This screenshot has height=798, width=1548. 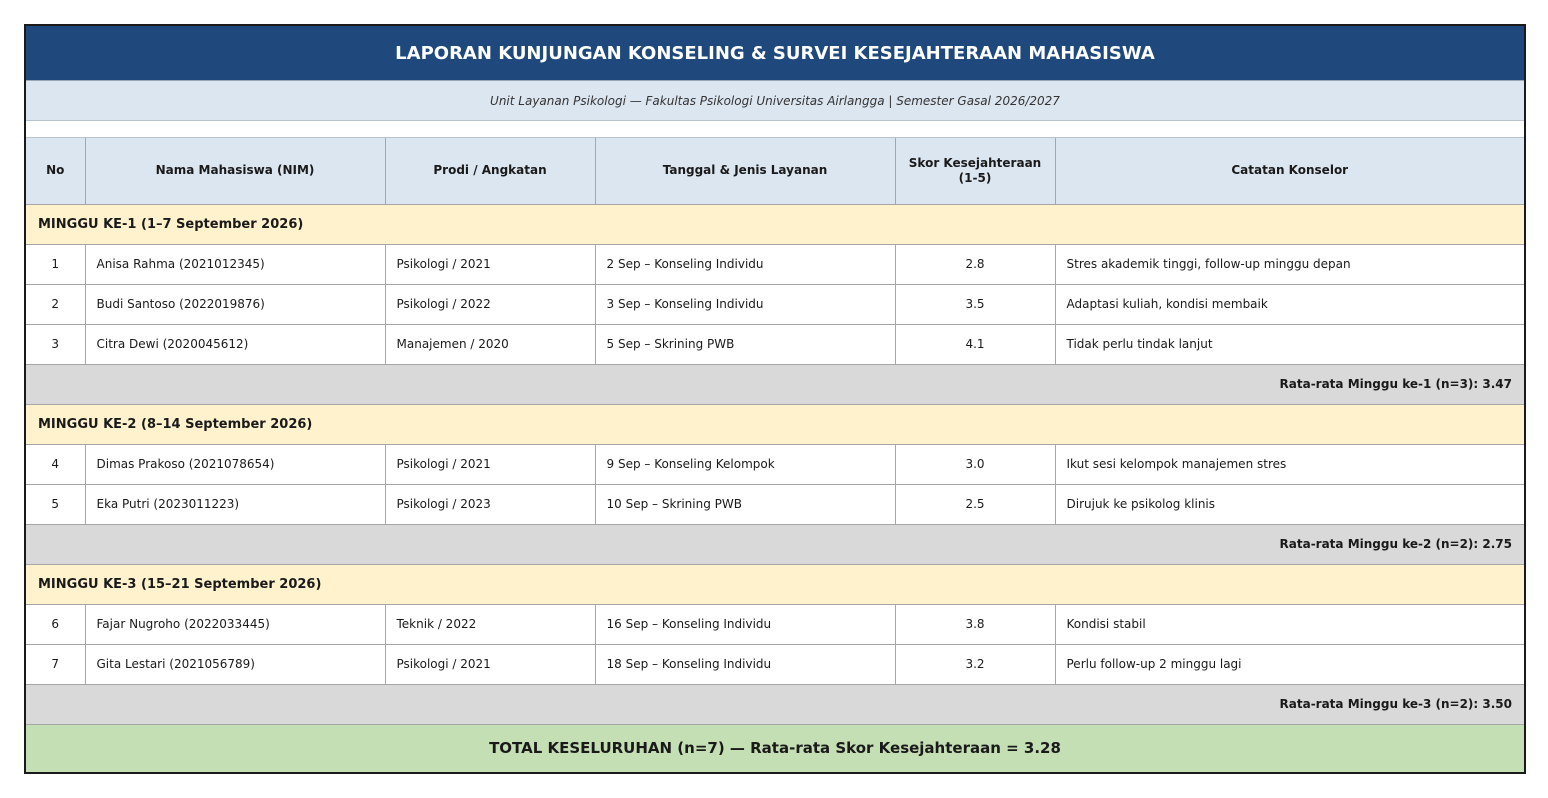 What do you see at coordinates (56, 344) in the screenshot?
I see `cell-no: 3` at bounding box center [56, 344].